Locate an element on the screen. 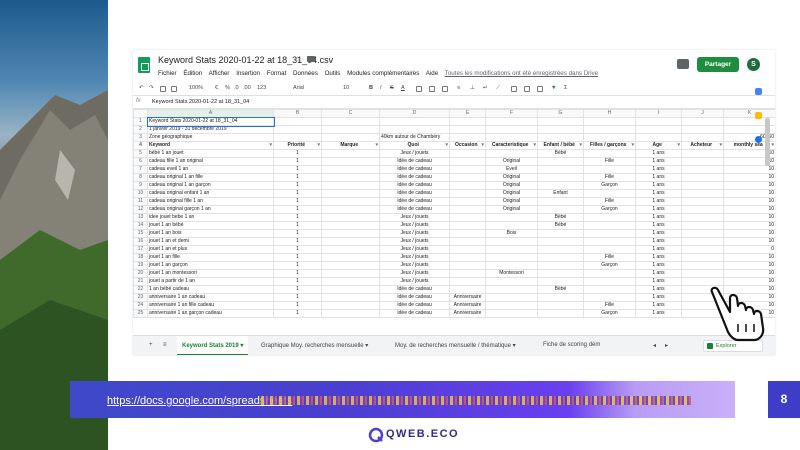 The width and height of the screenshot is (800, 450). column-letter: B is located at coordinates (297, 113).